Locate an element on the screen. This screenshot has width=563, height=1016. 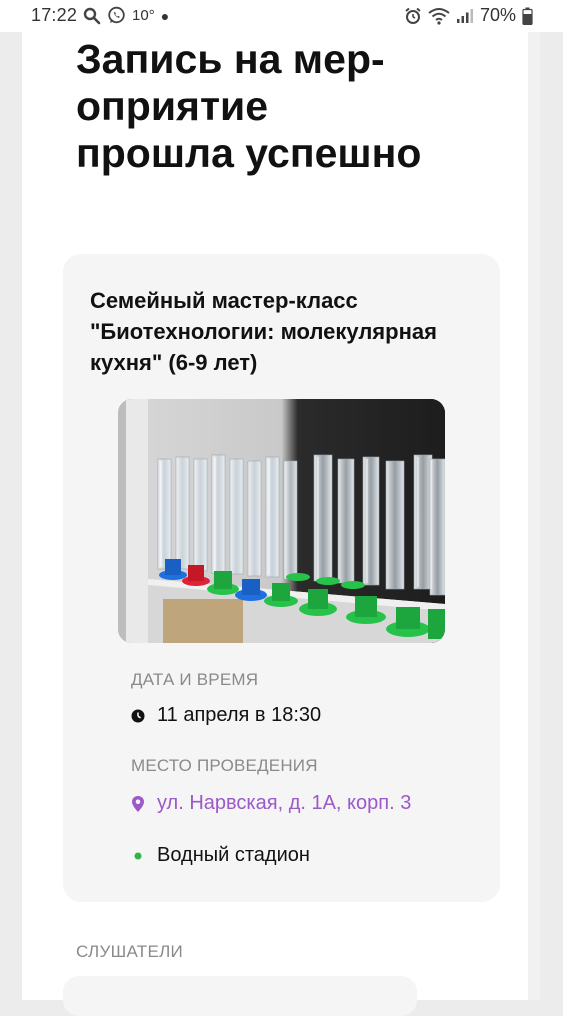
status-bar-right: 70% is located at coordinates (468, 15).